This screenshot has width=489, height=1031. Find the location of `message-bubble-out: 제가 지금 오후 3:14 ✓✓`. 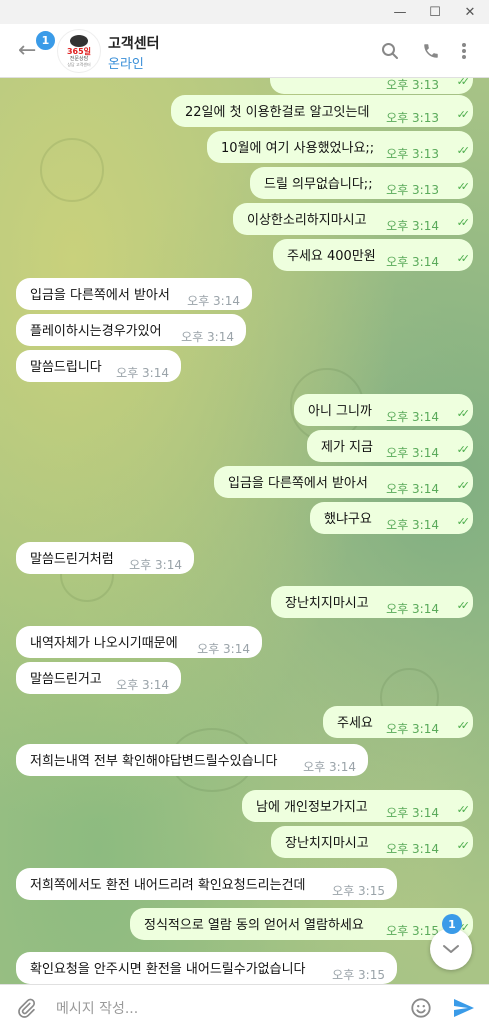

message-bubble-out: 제가 지금 오후 3:14 ✓✓ is located at coordinates (390, 446).